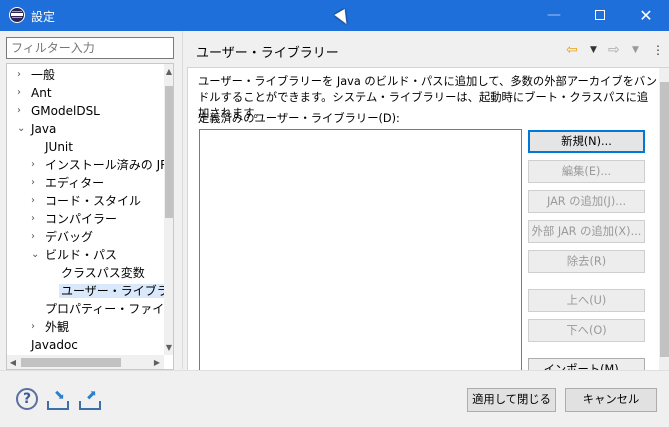 The width and height of the screenshot is (669, 427). Describe the element at coordinates (58, 111) in the screenshot. I see `tree-item-gmodeldsl: › GModelDSL` at that location.